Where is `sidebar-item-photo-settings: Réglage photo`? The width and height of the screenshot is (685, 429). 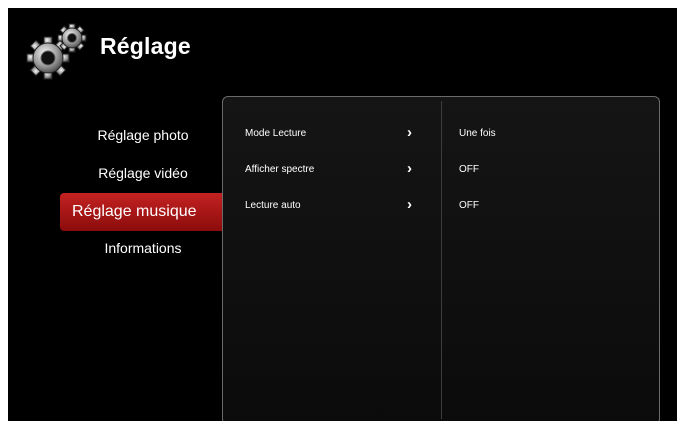 sidebar-item-photo-settings: Réglage photo is located at coordinates (143, 135).